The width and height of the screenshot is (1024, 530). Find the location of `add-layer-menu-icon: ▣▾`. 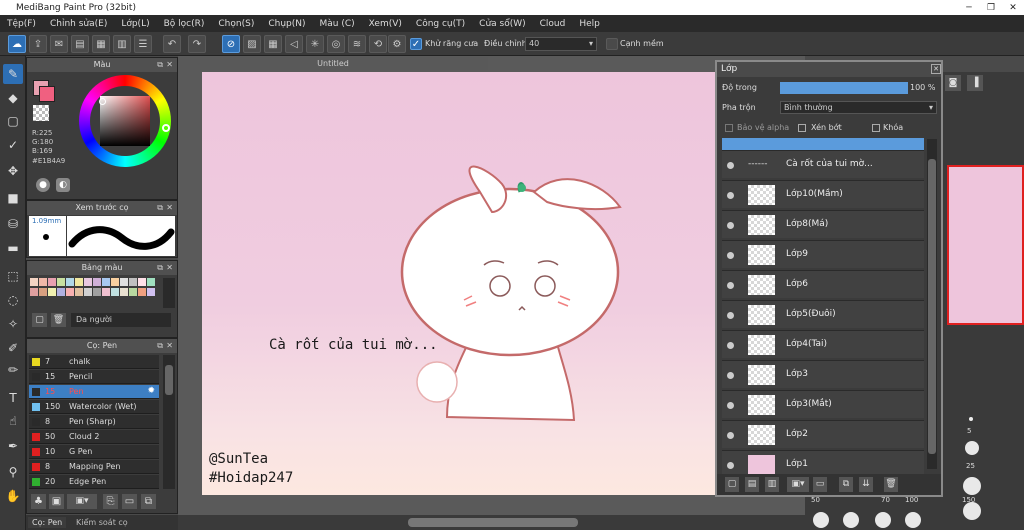

add-layer-menu-icon: ▣▾ is located at coordinates (798, 484).